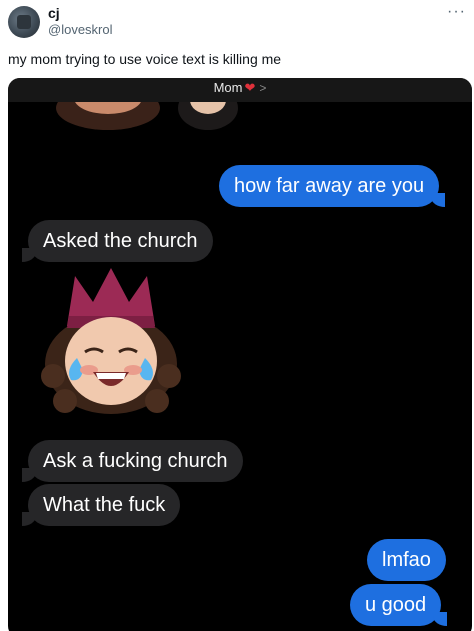 The image size is (474, 631). What do you see at coordinates (80, 29) in the screenshot?
I see `user-handle: @loveskrol` at bounding box center [80, 29].